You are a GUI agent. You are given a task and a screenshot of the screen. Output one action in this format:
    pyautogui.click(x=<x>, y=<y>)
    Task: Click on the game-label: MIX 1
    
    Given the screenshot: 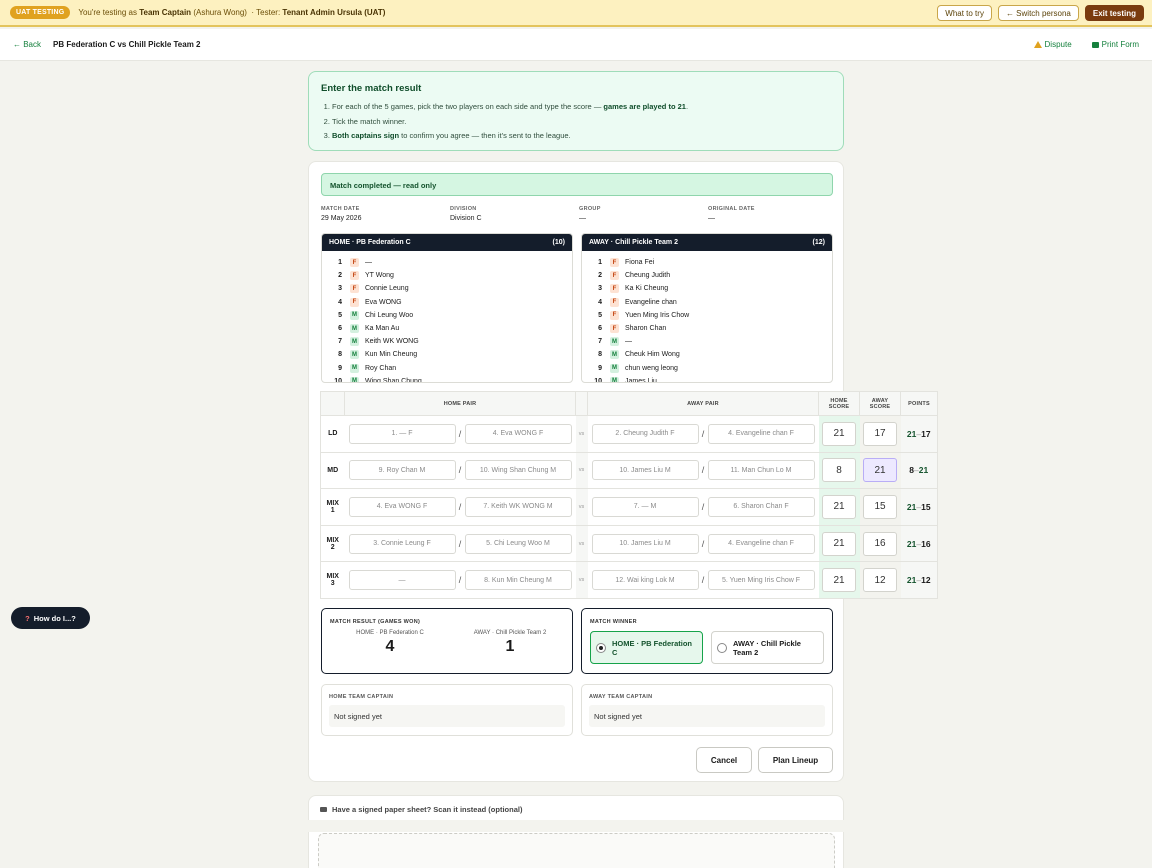 What is the action you would take?
    pyautogui.click(x=332, y=507)
    